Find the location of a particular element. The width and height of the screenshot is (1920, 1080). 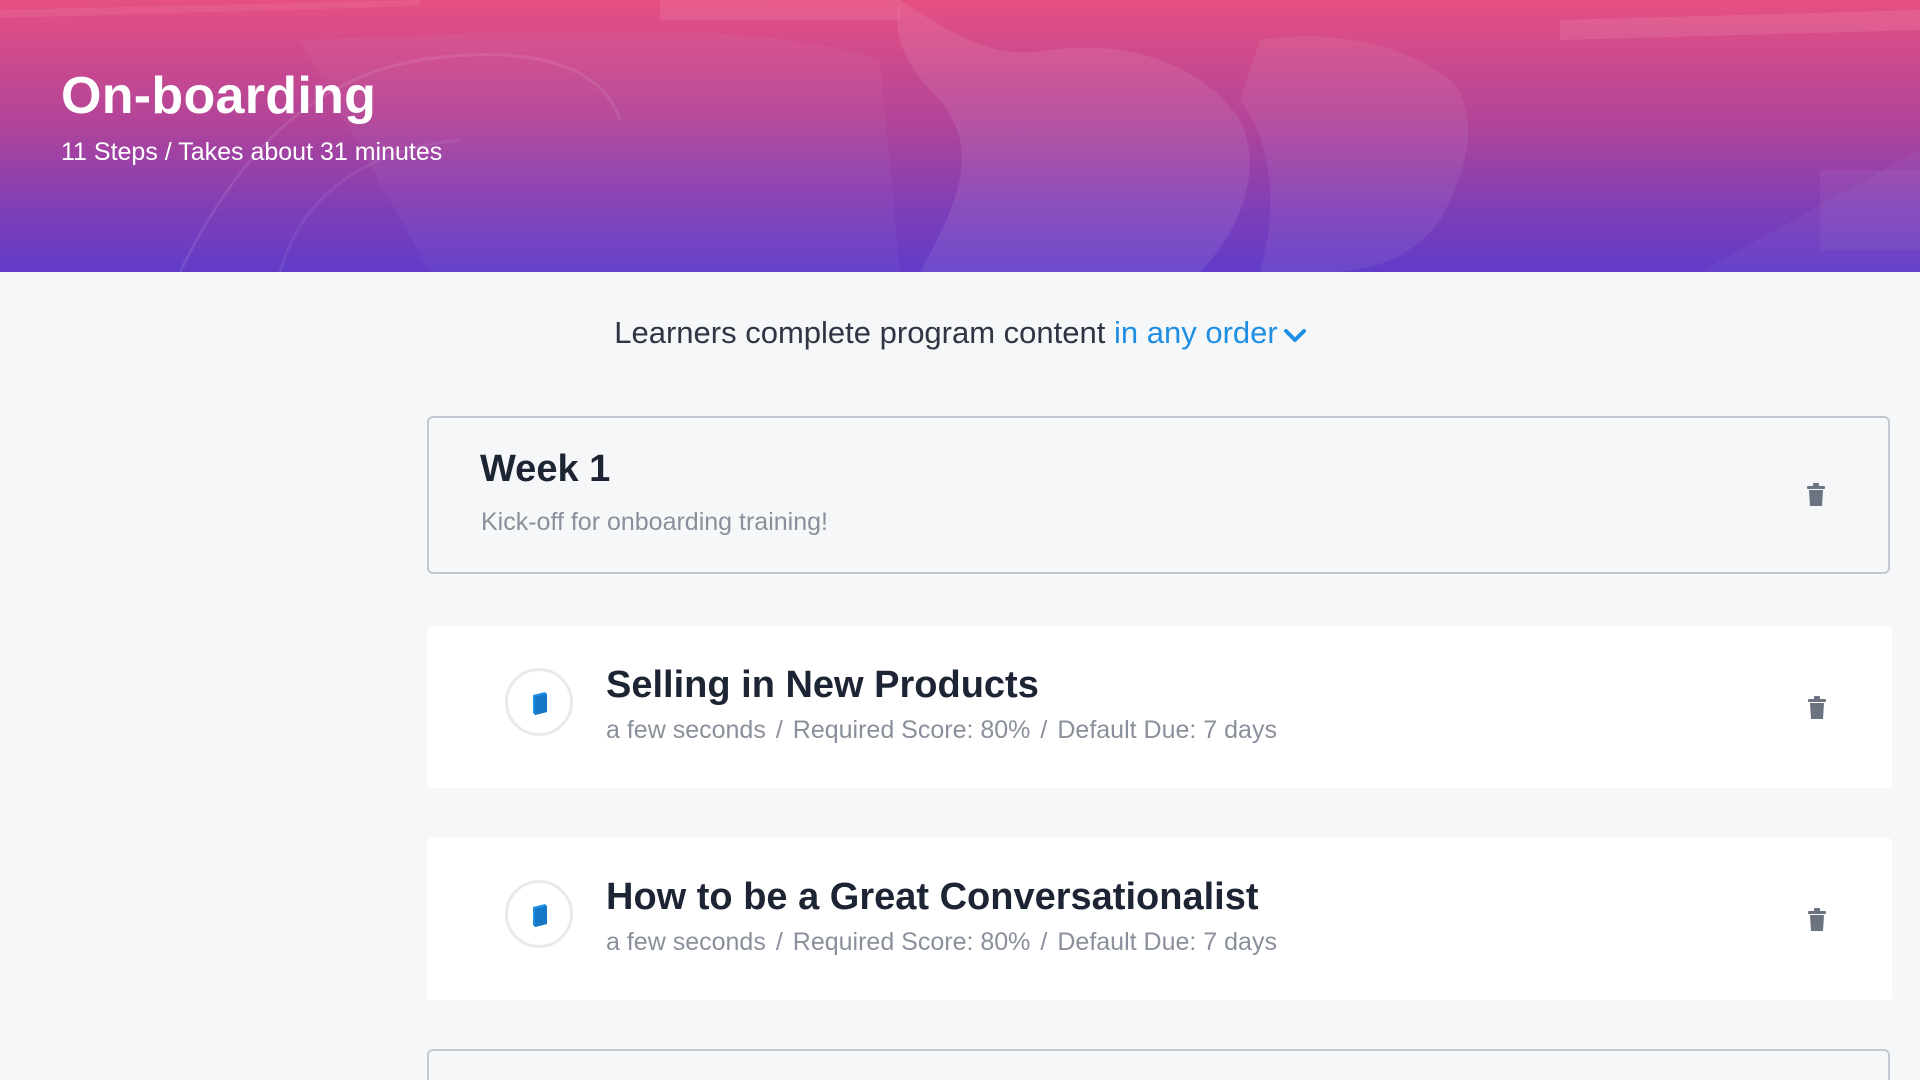

step-title: How to be a Great Conversationalist is located at coordinates (932, 897).